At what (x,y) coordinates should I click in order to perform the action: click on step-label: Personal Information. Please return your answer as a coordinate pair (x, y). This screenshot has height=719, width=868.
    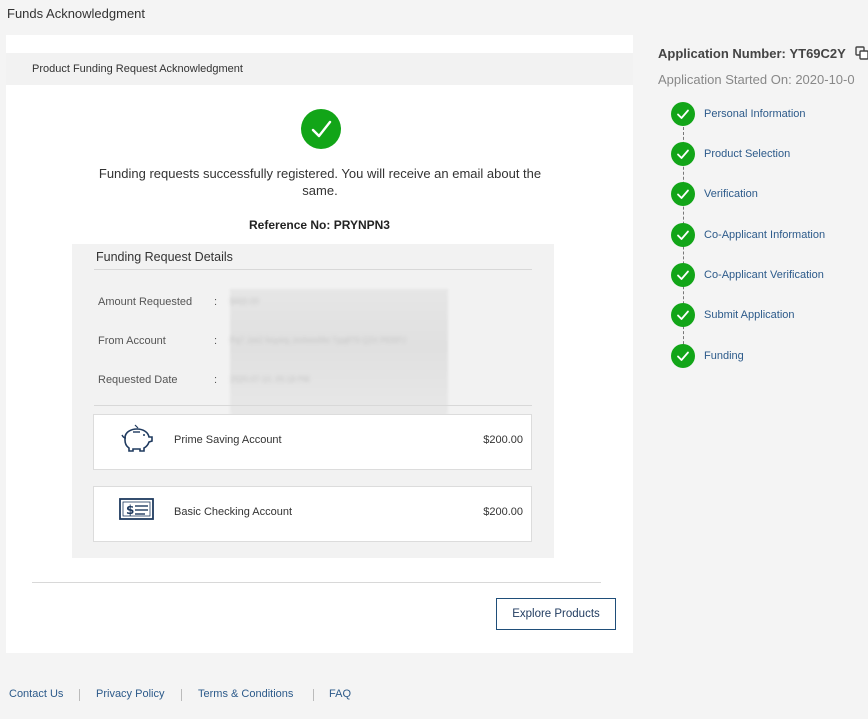
    Looking at the image, I should click on (755, 114).